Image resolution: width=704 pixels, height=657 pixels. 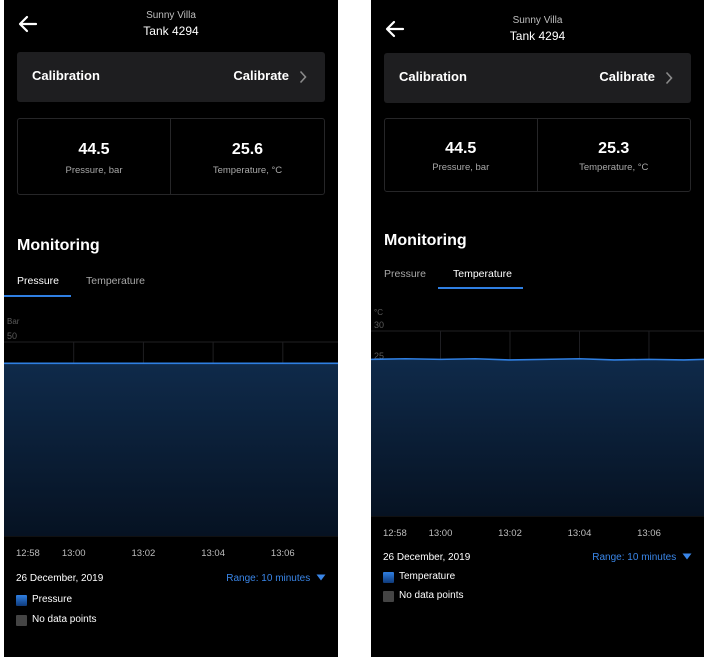 I want to click on metrics-panel: 44.5 Pressure, bar 25.3 Temperature, °C, so click(x=537, y=155).